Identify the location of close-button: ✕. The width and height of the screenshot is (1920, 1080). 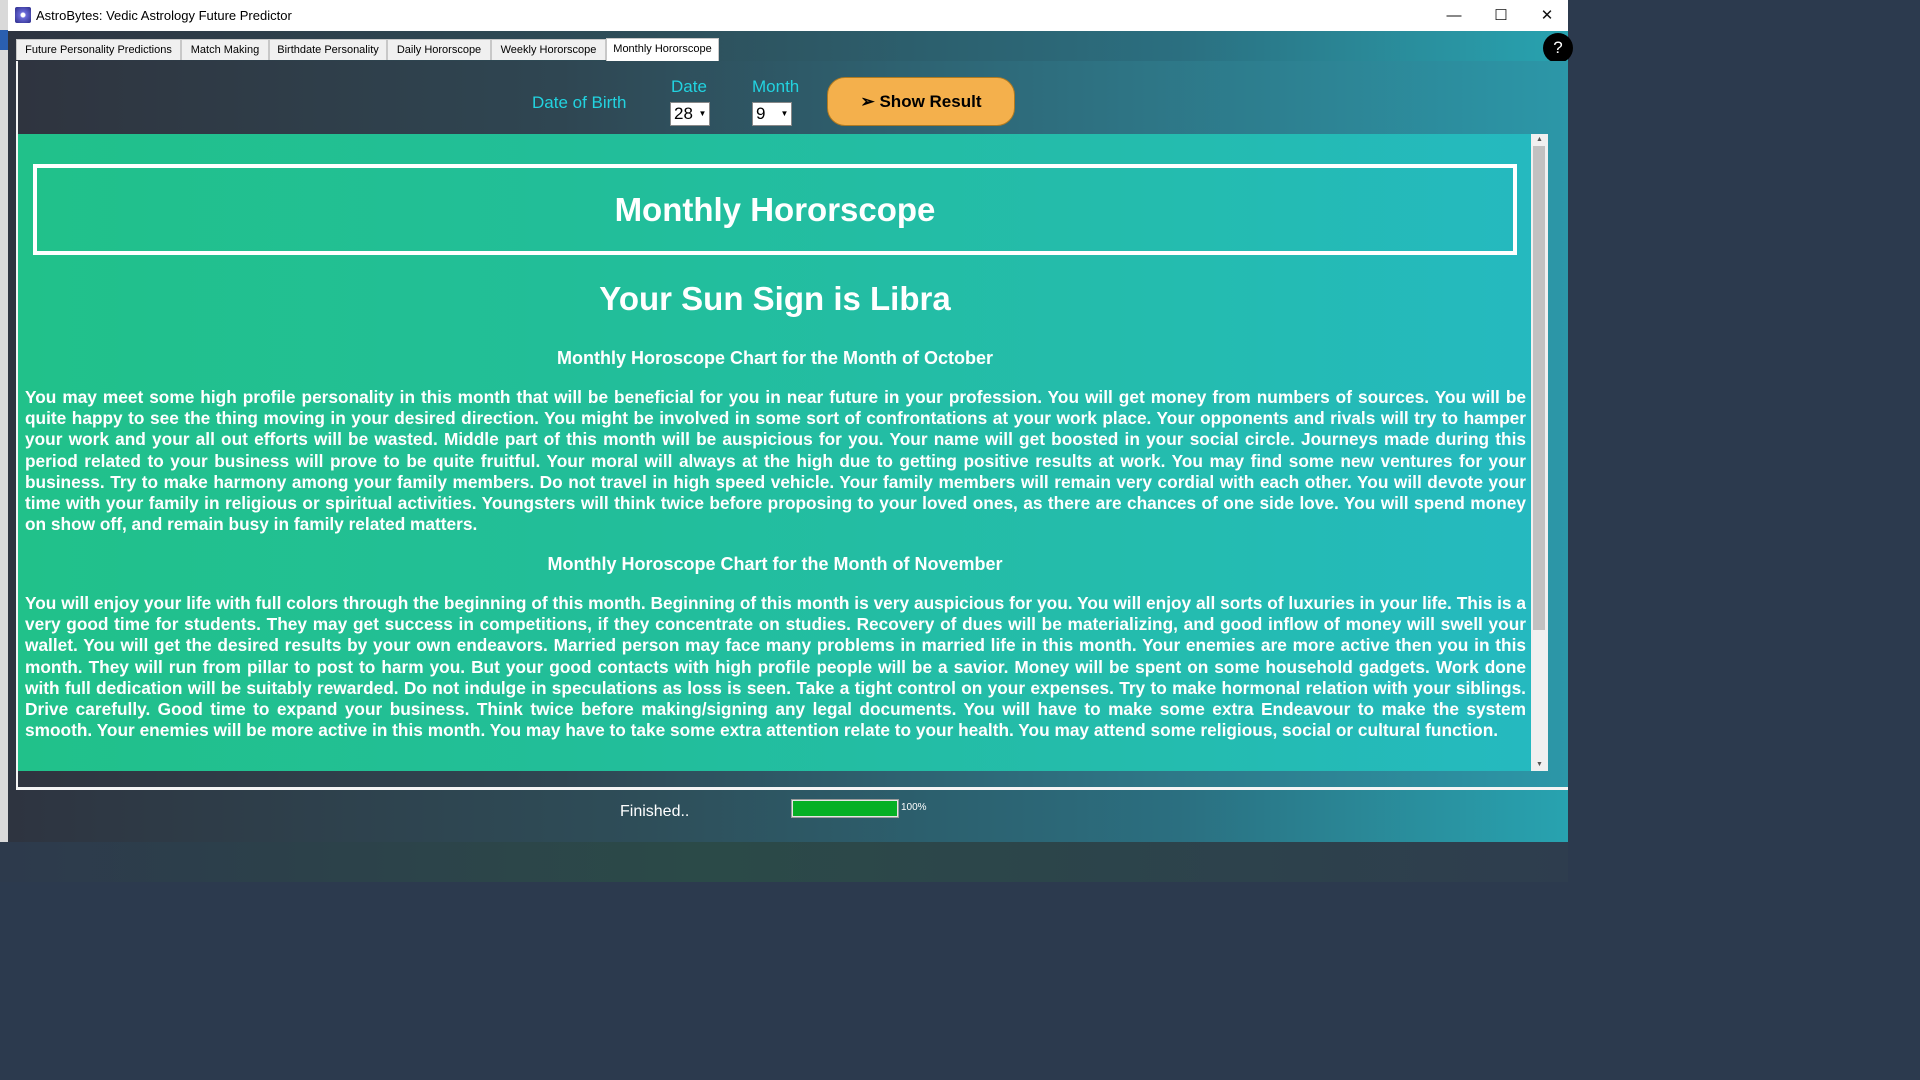
(1547, 15).